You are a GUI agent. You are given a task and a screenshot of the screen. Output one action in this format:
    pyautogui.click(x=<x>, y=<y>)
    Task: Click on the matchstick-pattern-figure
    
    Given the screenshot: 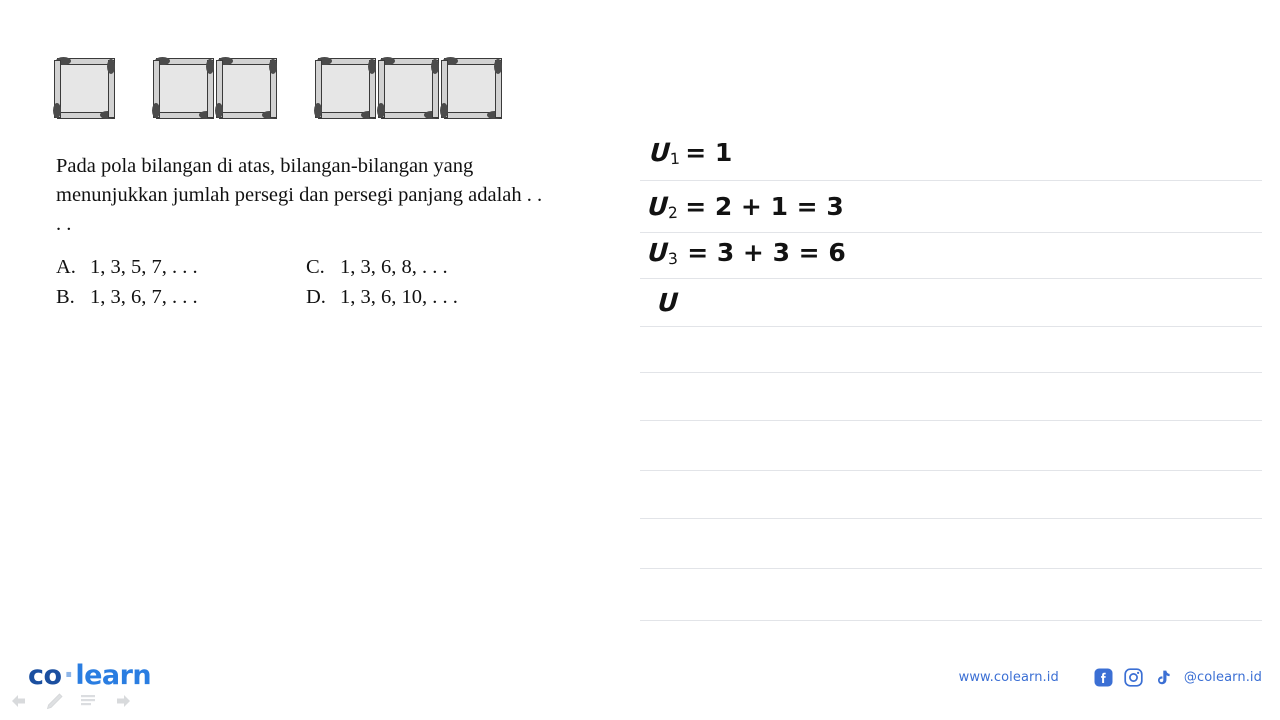 What is the action you would take?
    pyautogui.click(x=277, y=95)
    